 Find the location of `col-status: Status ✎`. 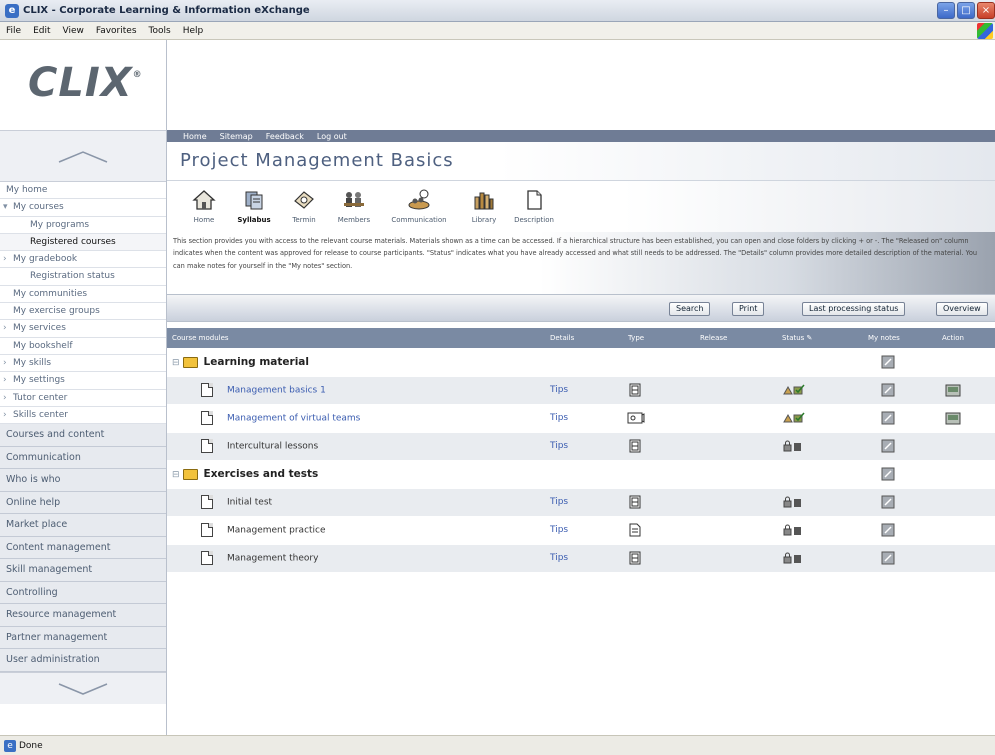

col-status: Status ✎ is located at coordinates (820, 338).